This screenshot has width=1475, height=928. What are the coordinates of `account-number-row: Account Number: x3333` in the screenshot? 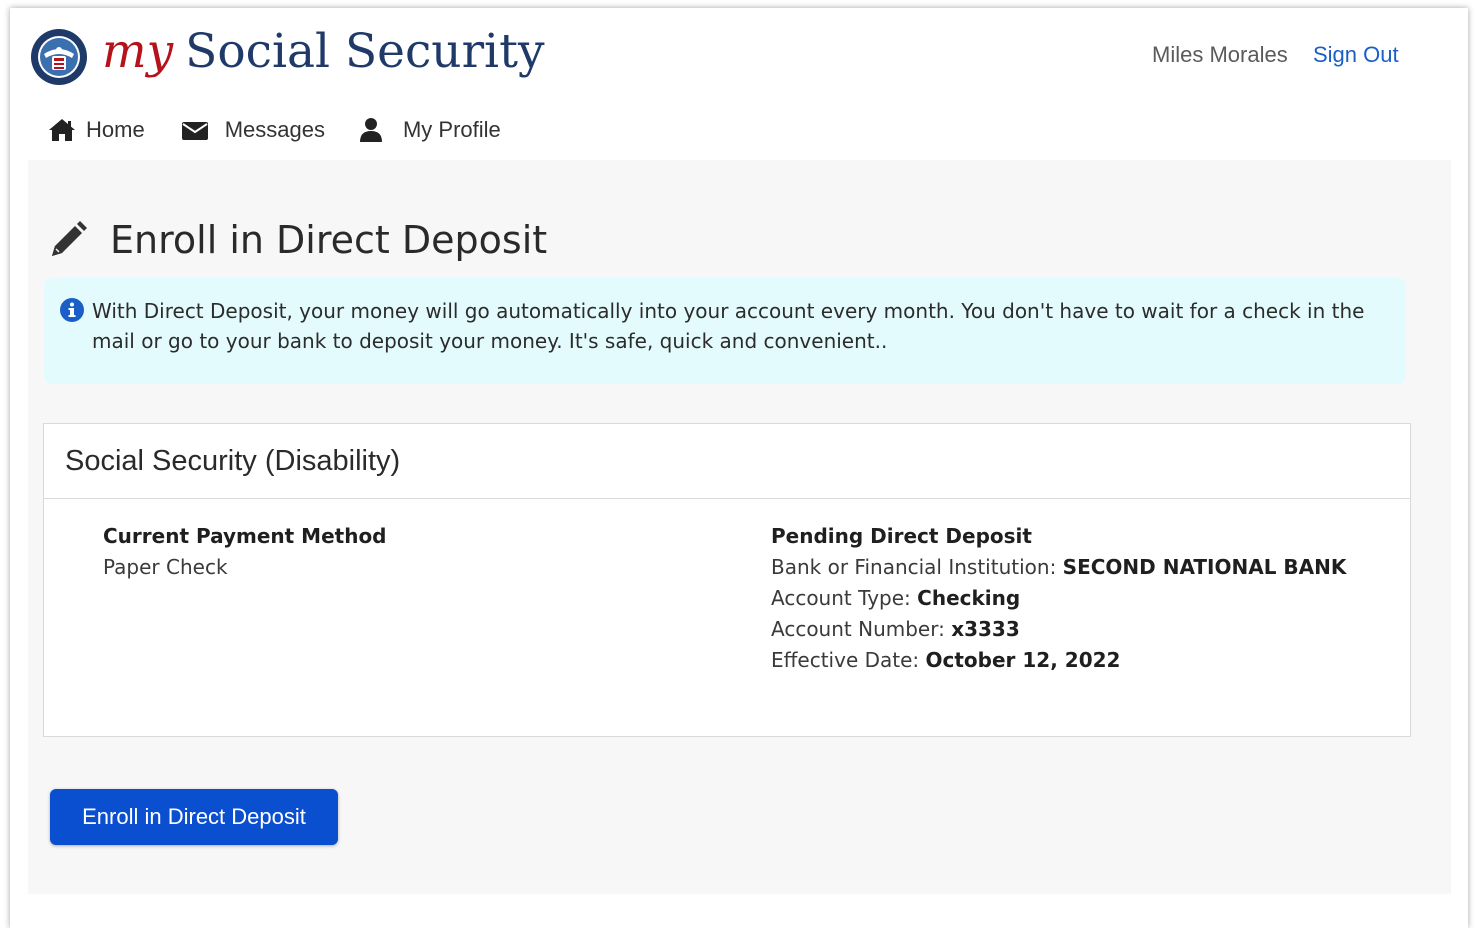 It's located at (1058, 629).